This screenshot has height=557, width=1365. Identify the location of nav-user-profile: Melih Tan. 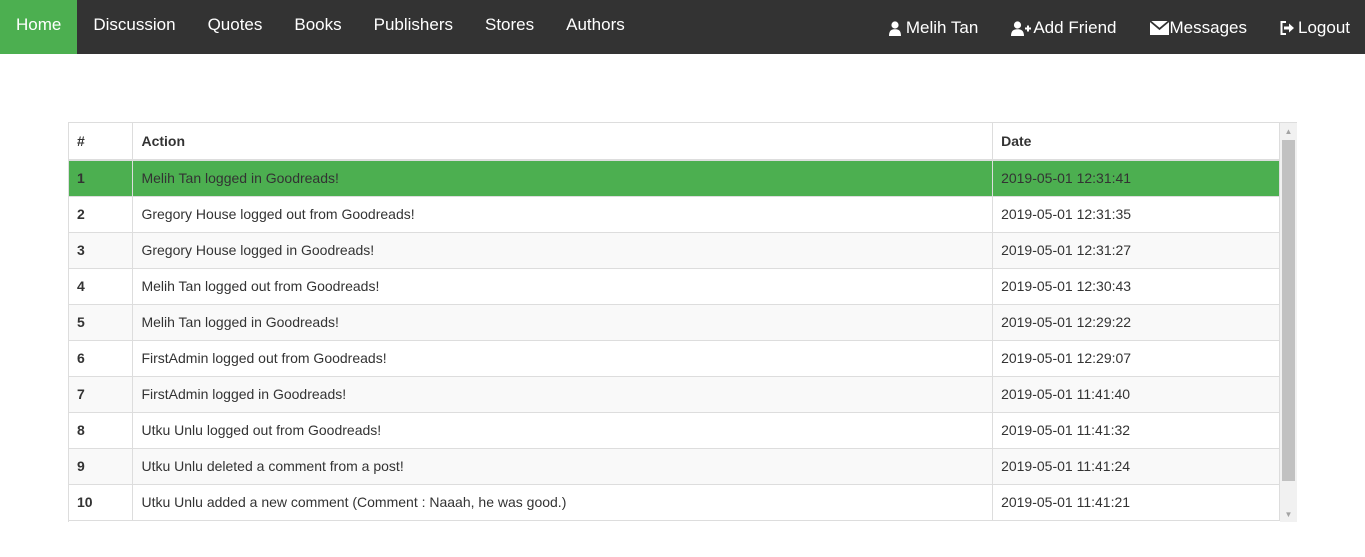
(933, 27).